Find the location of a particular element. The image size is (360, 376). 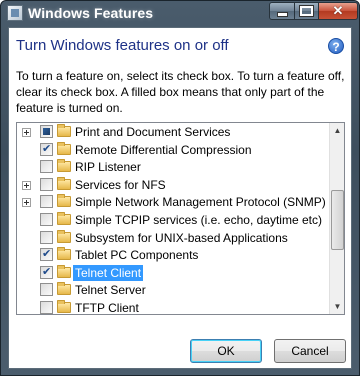

feature-row: TFTP Client is located at coordinates (174, 307).